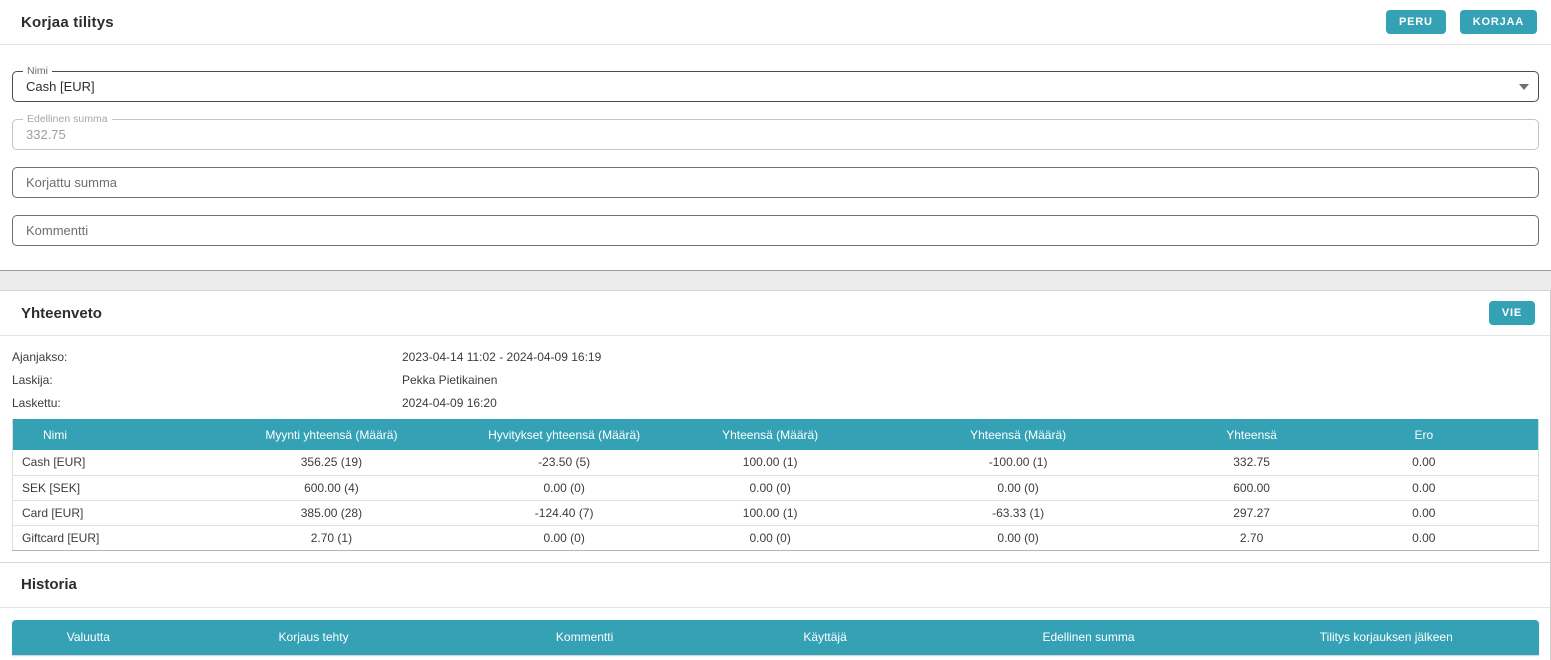 The height and width of the screenshot is (660, 1551). I want to click on name-select-value: Cash [EUR], so click(60, 86).